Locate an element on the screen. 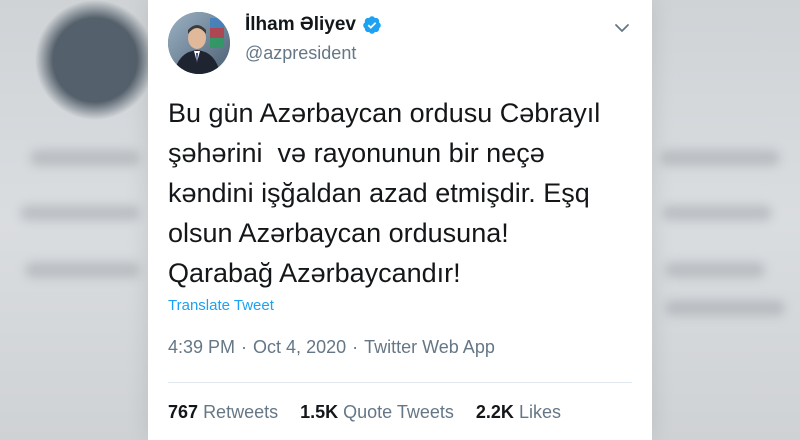 This screenshot has height=440, width=800. avatar-image is located at coordinates (199, 43).